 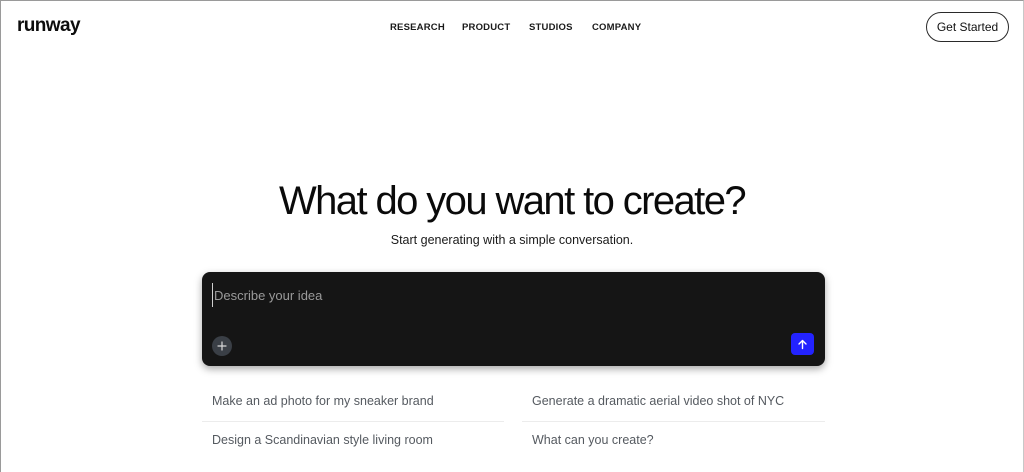 I want to click on nav-studios: STUDIOS, so click(x=560, y=27).